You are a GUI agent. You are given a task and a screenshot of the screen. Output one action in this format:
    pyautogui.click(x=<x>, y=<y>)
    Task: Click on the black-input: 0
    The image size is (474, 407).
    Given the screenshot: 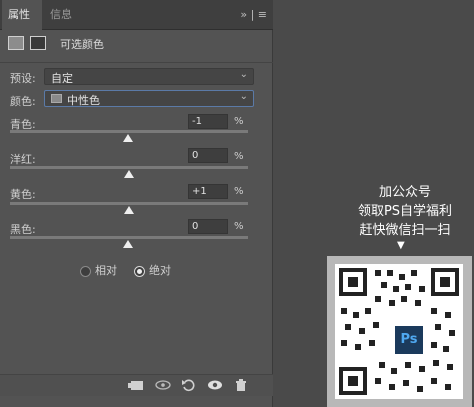 What is the action you would take?
    pyautogui.click(x=208, y=226)
    